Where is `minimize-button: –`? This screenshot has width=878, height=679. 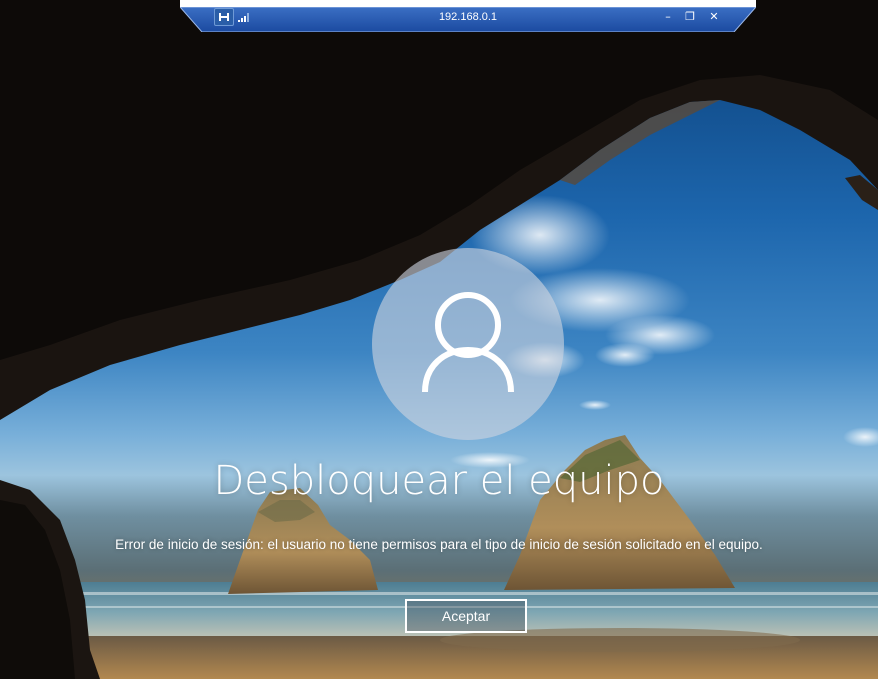
minimize-button: – is located at coordinates (668, 17).